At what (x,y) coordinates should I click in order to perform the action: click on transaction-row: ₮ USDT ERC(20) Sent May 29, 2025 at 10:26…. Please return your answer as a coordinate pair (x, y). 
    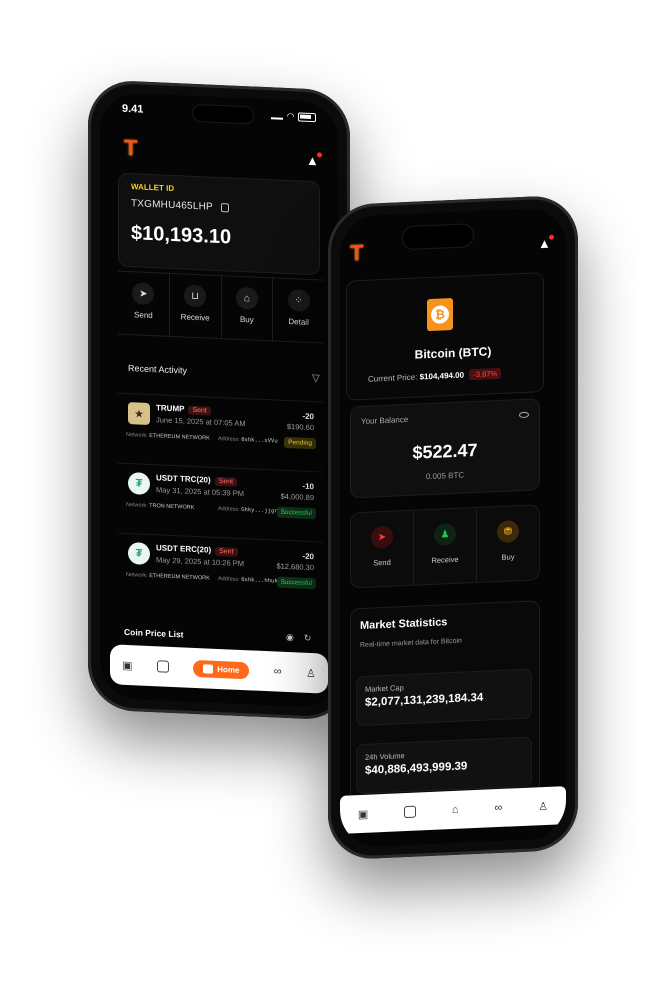
    Looking at the image, I should click on (221, 571).